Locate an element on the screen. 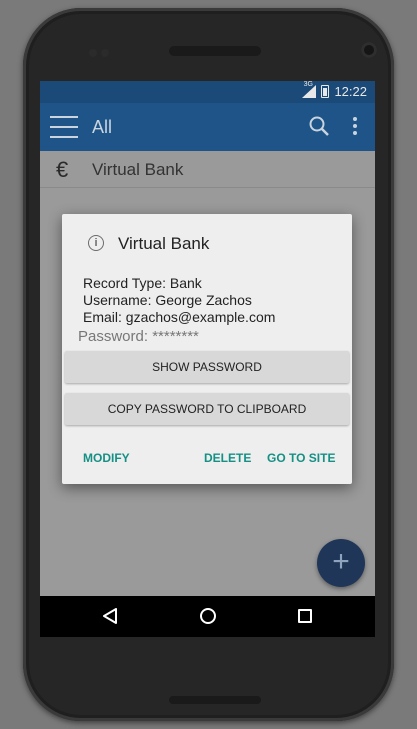  go-to-site-button: GO TO SITE is located at coordinates (301, 458).